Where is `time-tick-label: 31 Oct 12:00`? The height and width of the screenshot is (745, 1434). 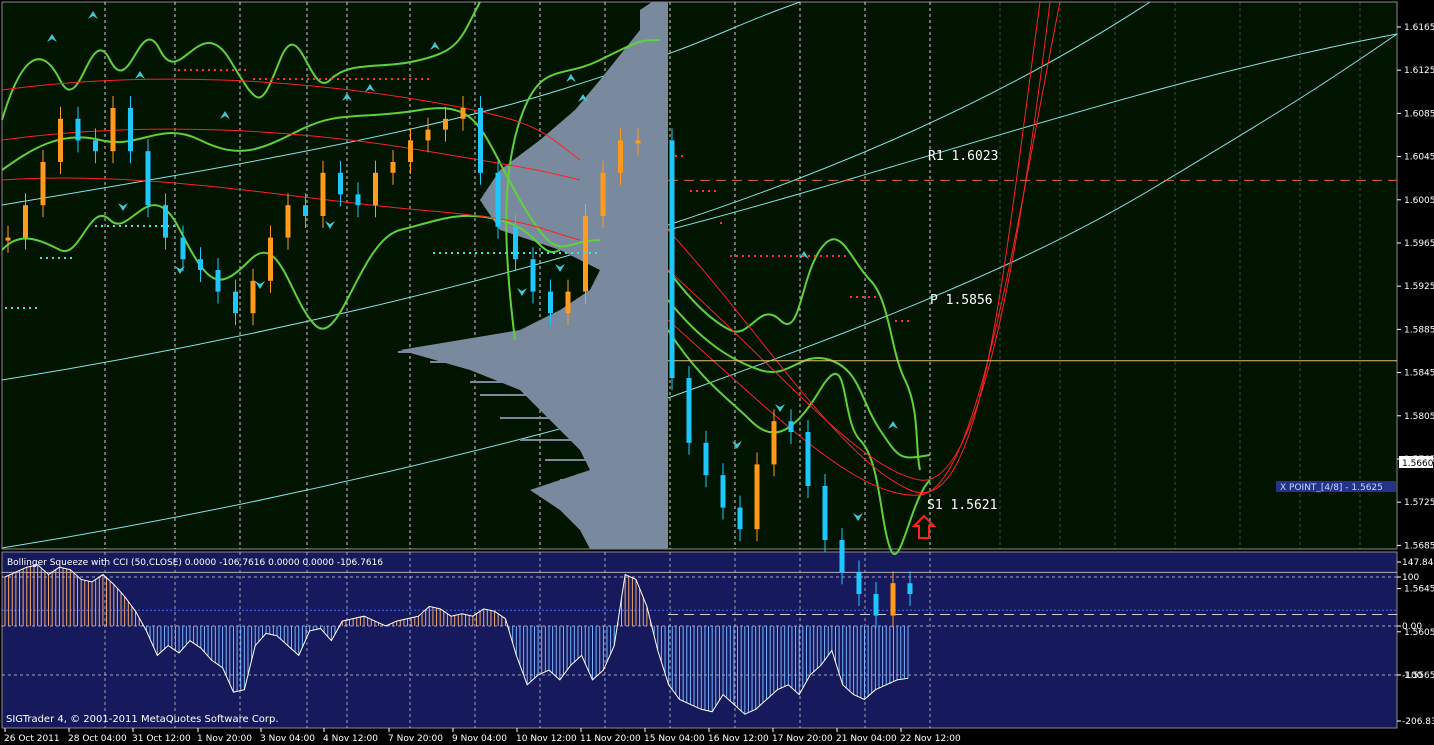 time-tick-label: 31 Oct 12:00 is located at coordinates (161, 739).